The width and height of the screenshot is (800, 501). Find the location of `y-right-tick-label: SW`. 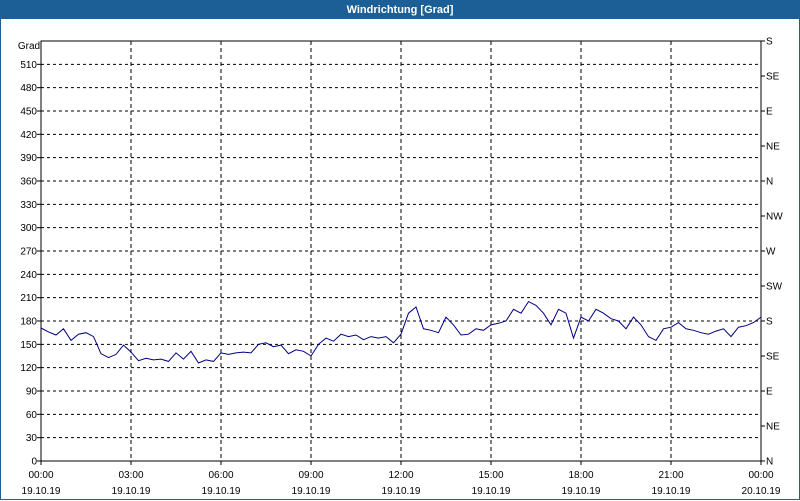

y-right-tick-label: SW is located at coordinates (774, 287).